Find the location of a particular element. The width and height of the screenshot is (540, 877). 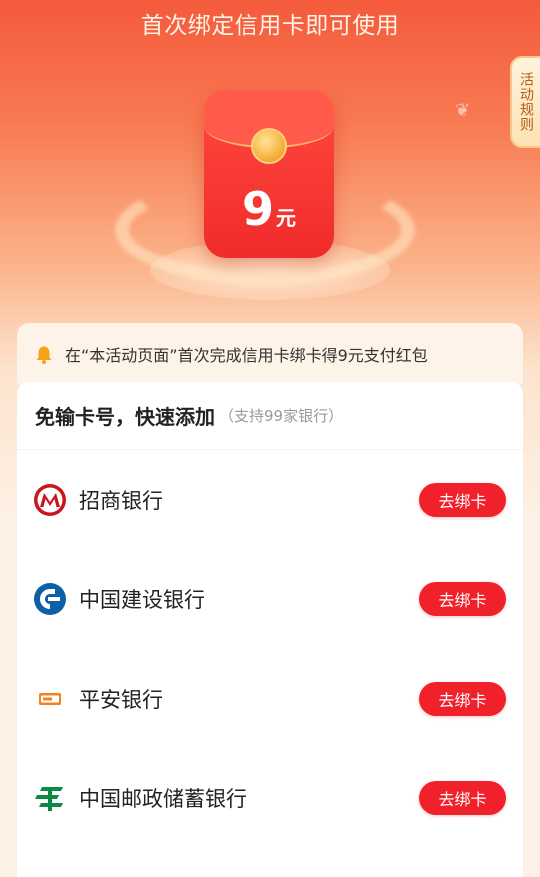

activity-rules-button: 活动规则 is located at coordinates (525, 102).